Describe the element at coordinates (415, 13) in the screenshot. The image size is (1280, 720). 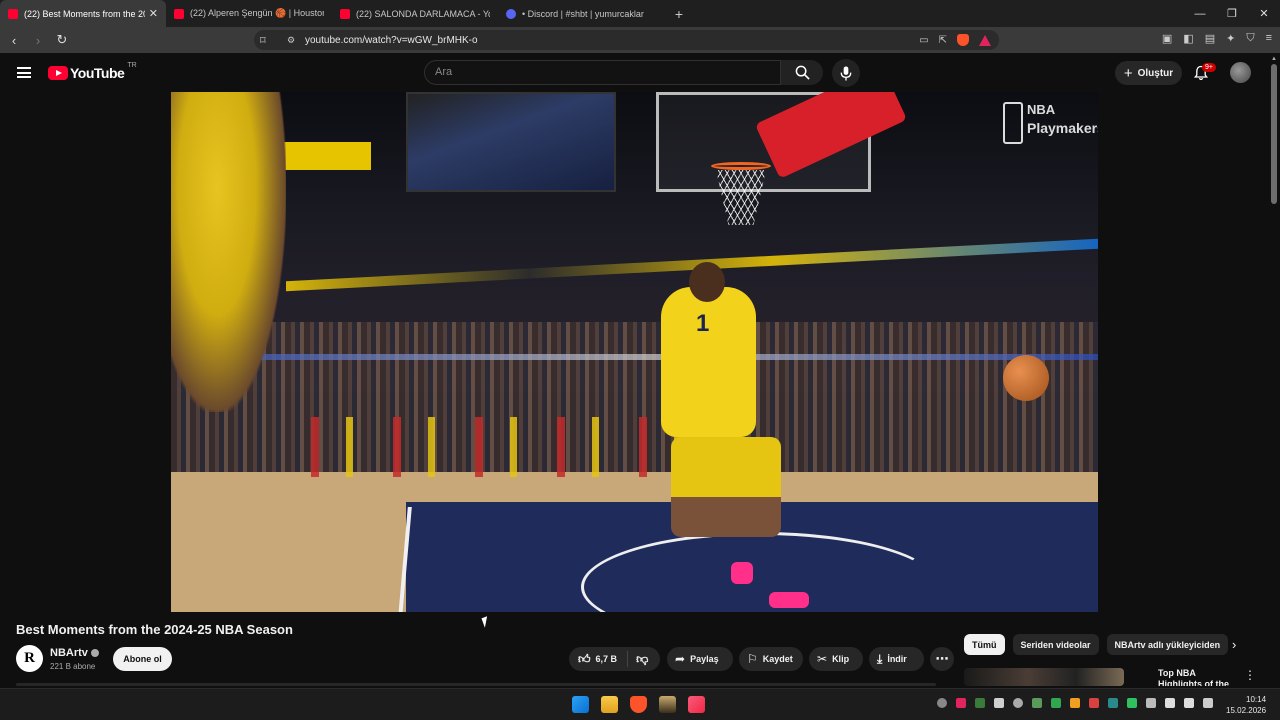
I see `browser-tab: (22) SALONDA DARLAMACA - YouTu` at that location.